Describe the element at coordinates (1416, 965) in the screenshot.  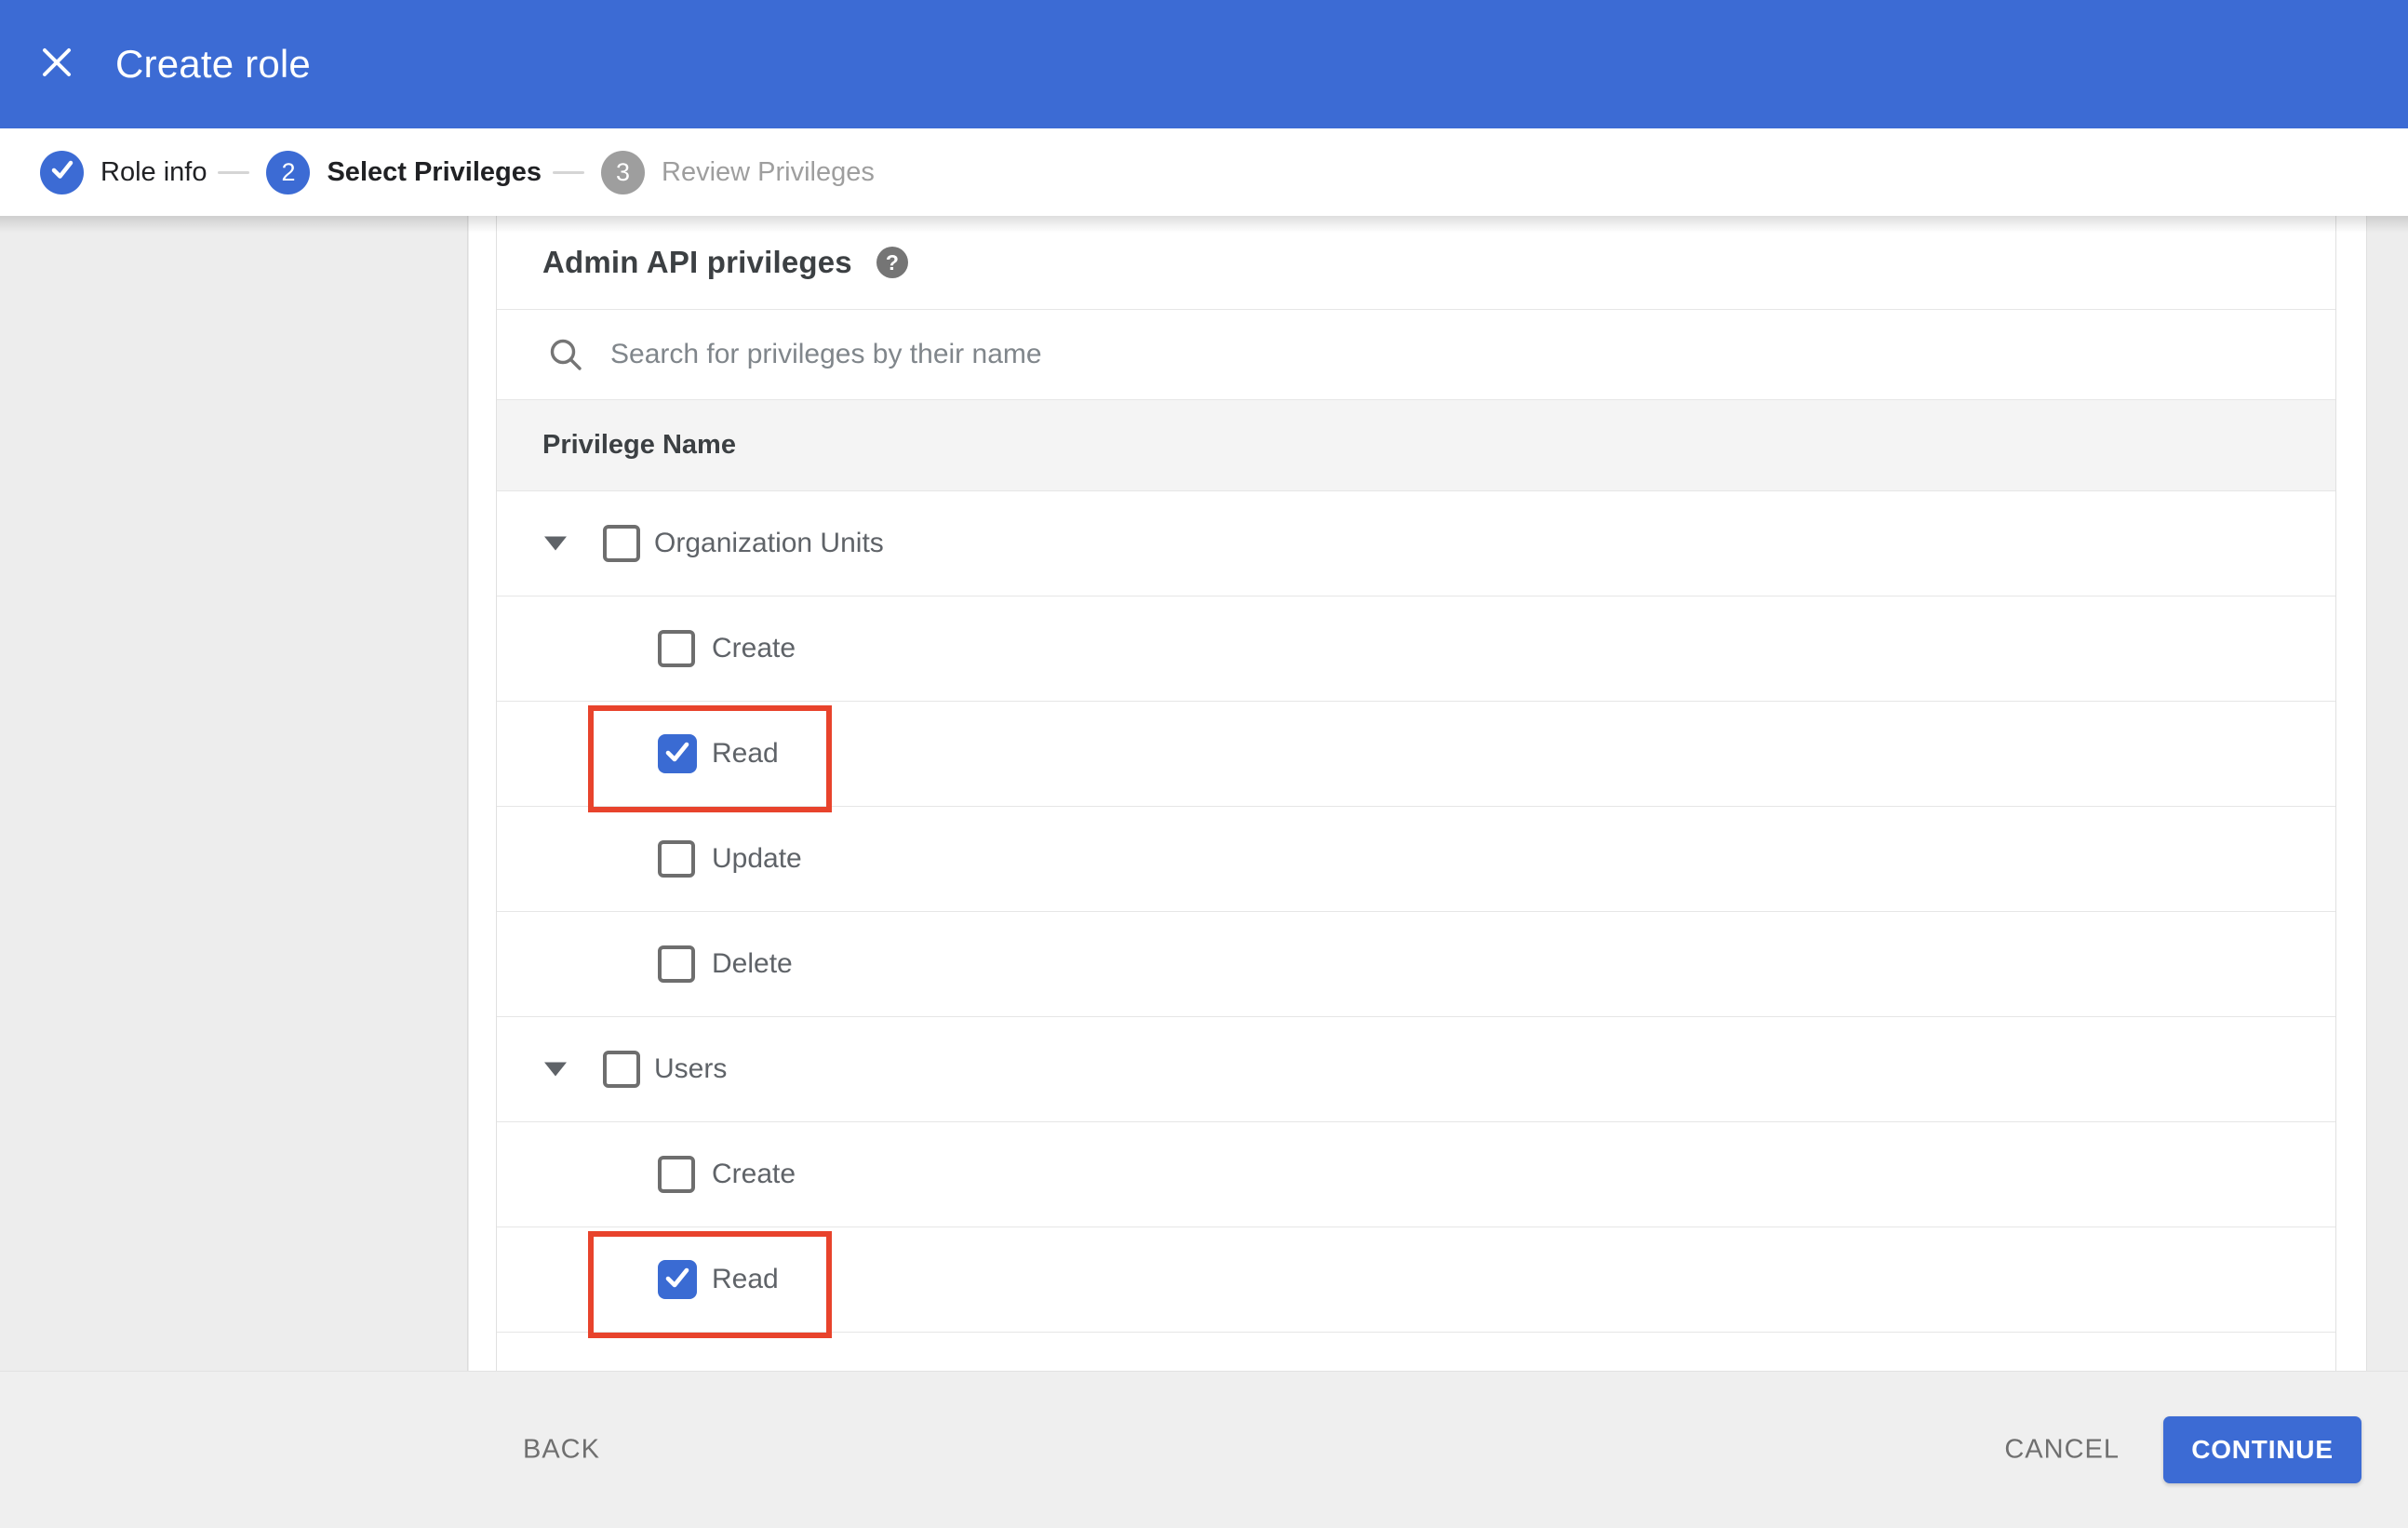
I see `table-row-orgunits-delete: Delete` at that location.